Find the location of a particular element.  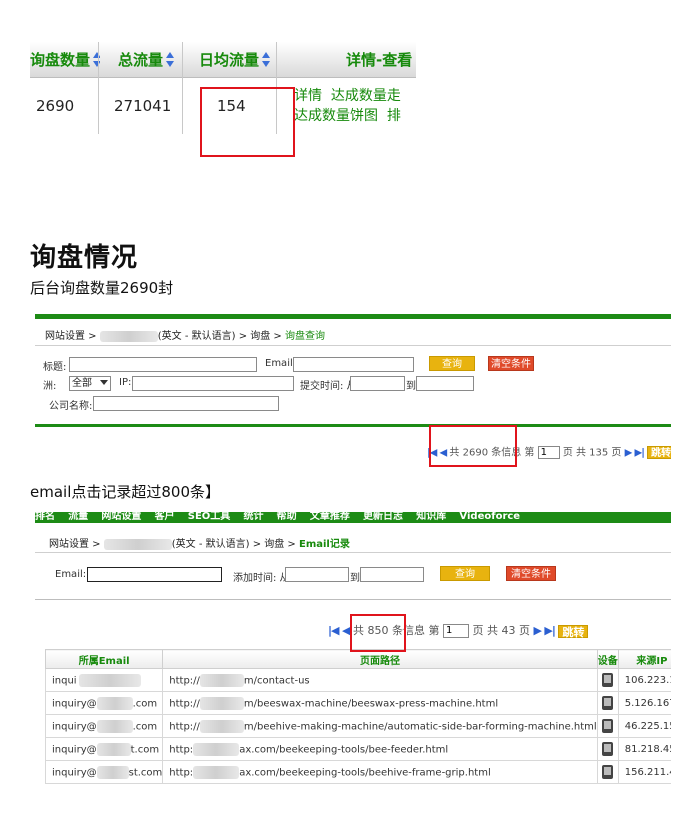

submit-time-to-input is located at coordinates (445, 383).